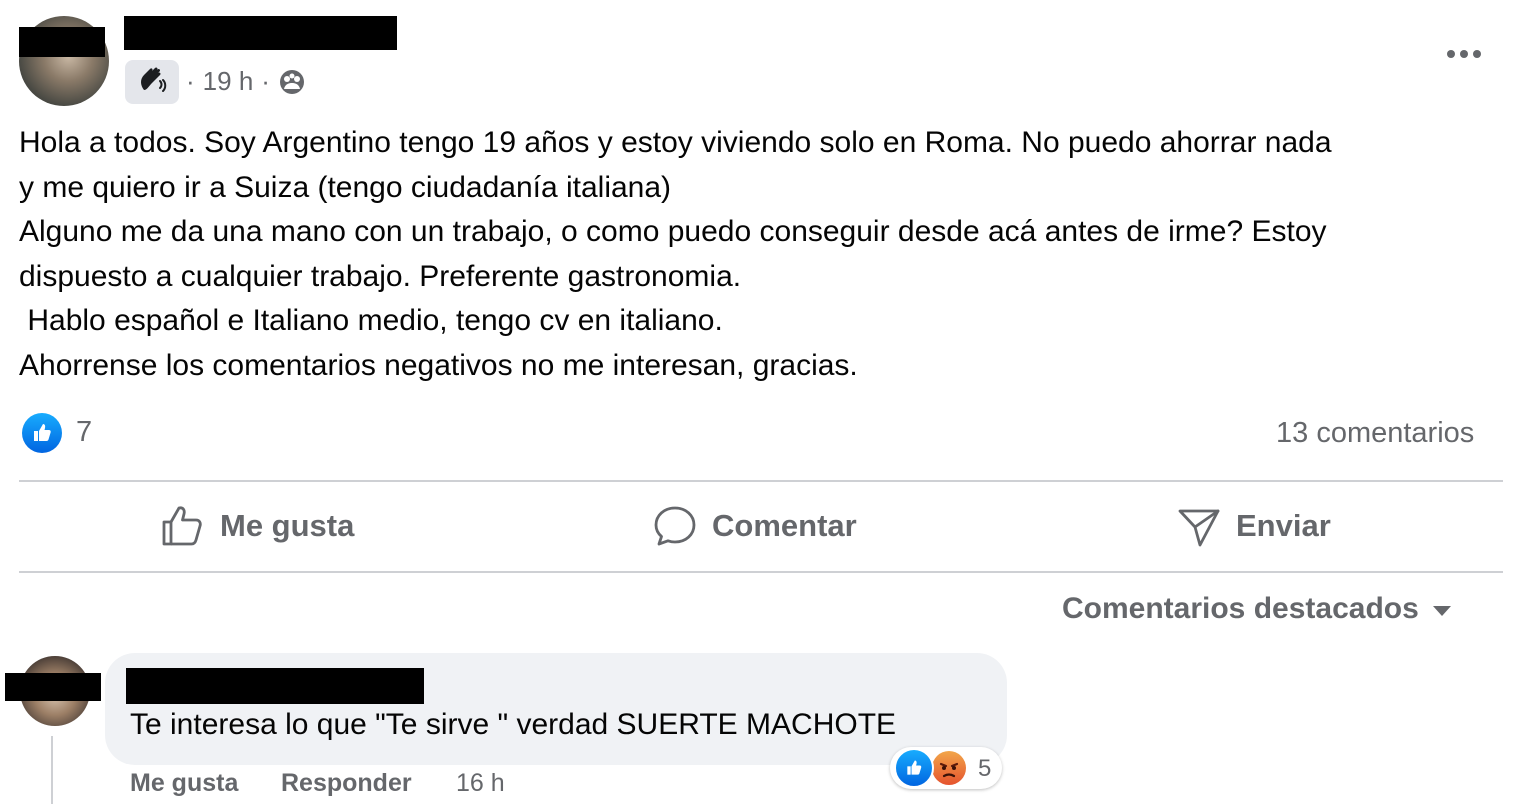 This screenshot has width=1515, height=804. I want to click on wave-hand-icon, so click(152, 82).